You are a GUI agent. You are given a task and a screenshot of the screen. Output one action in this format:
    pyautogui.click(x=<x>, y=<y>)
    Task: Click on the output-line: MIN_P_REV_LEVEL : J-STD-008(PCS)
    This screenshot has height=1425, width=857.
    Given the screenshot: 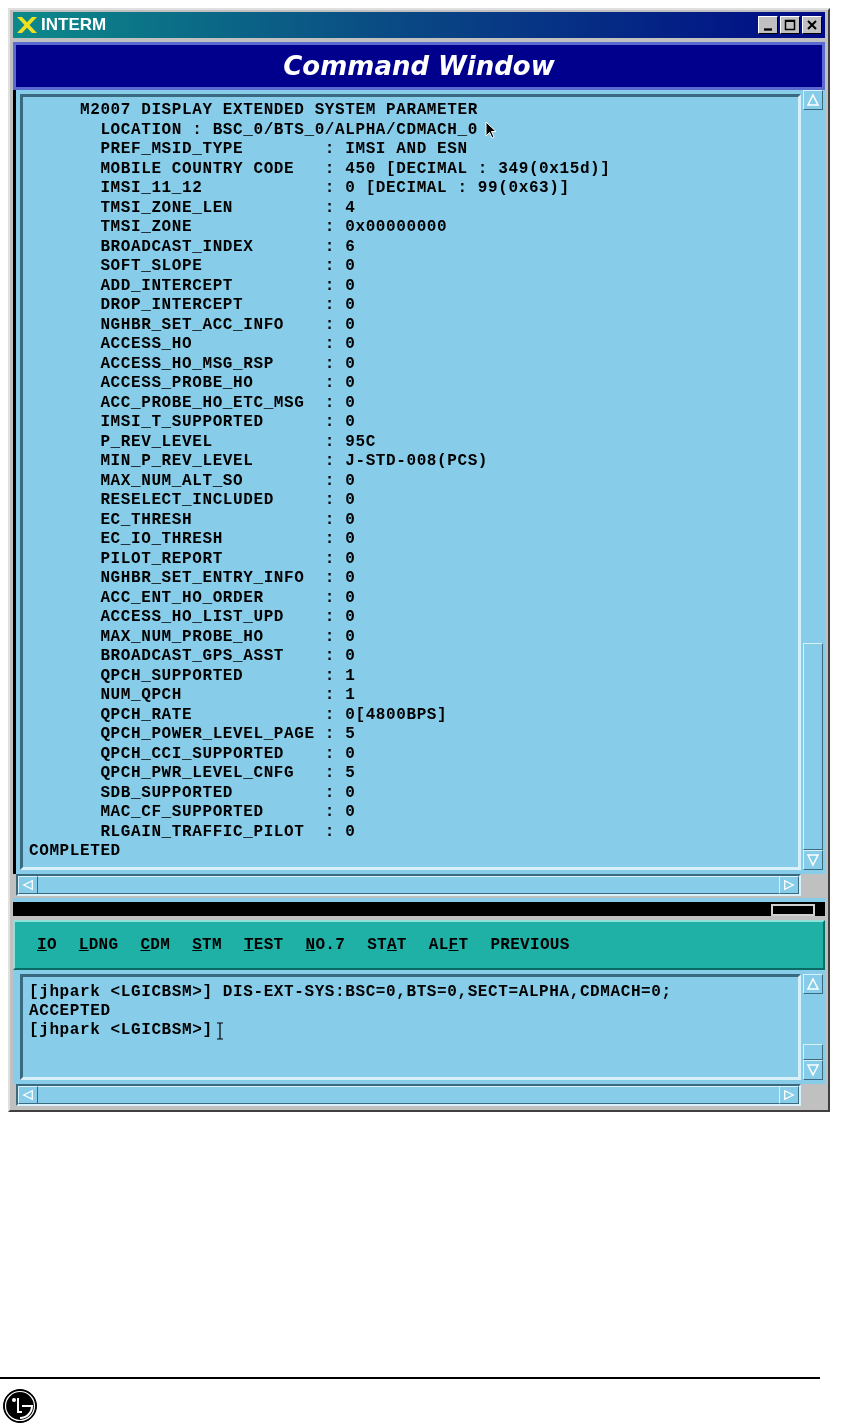 What is the action you would take?
    pyautogui.click(x=294, y=462)
    